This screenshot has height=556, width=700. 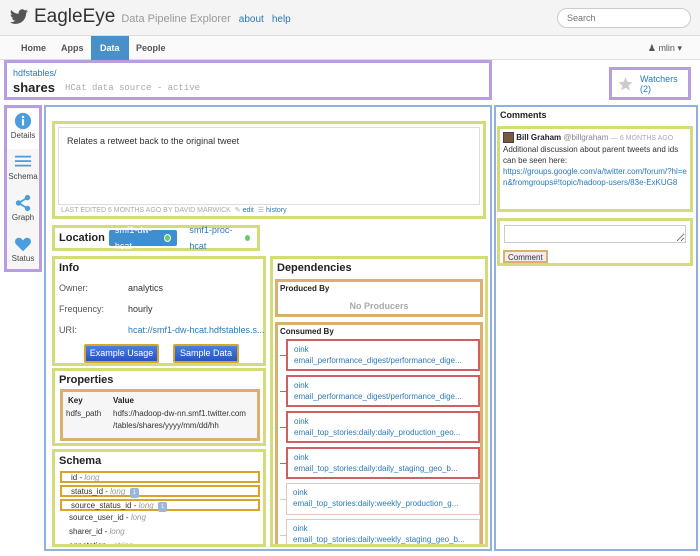 What do you see at coordinates (88, 544) in the screenshot?
I see `field-name: annotation` at bounding box center [88, 544].